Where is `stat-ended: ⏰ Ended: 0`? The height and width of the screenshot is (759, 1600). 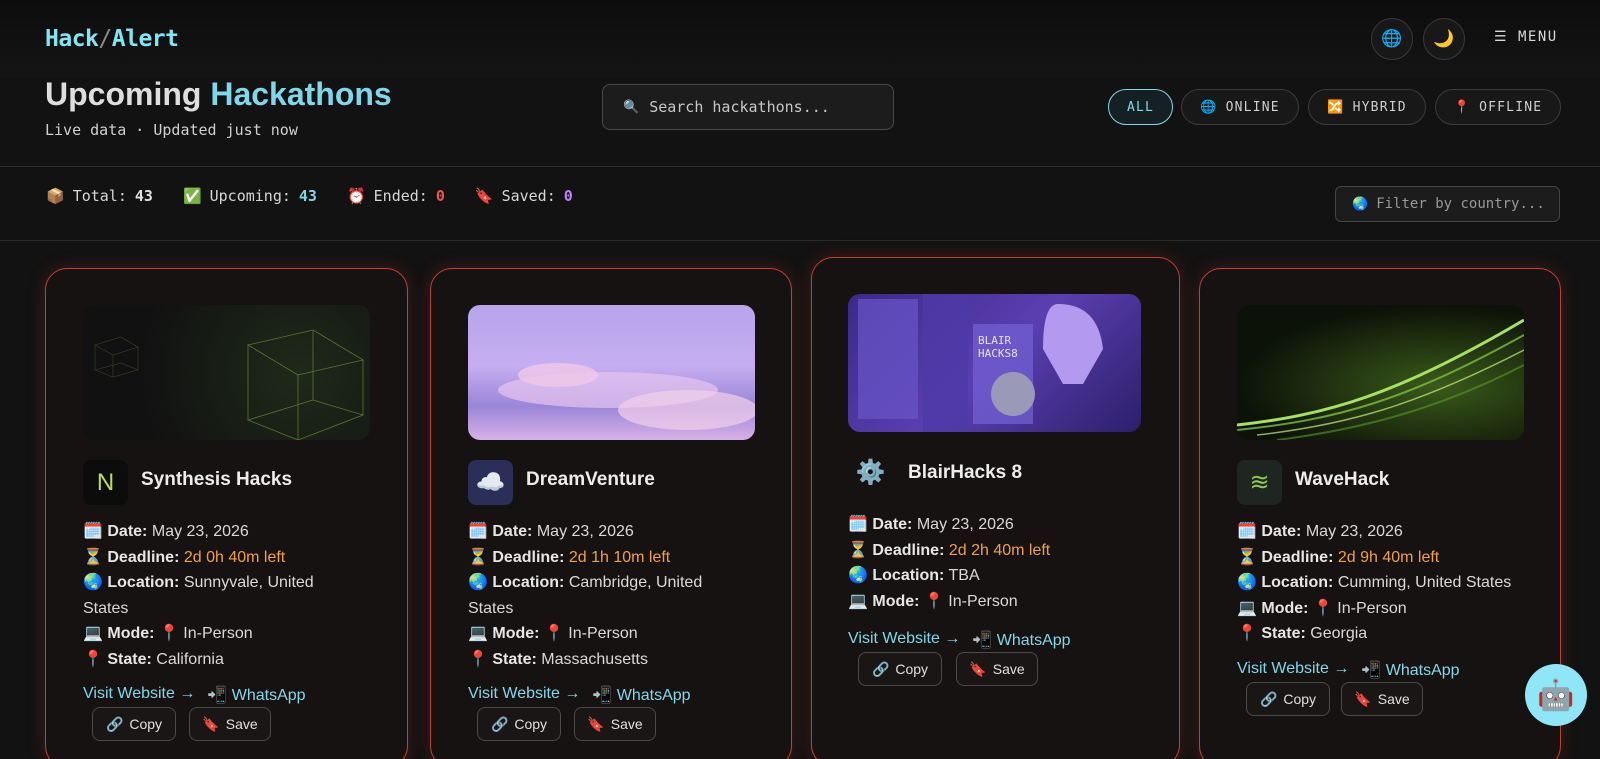 stat-ended: ⏰ Ended: 0 is located at coordinates (395, 196).